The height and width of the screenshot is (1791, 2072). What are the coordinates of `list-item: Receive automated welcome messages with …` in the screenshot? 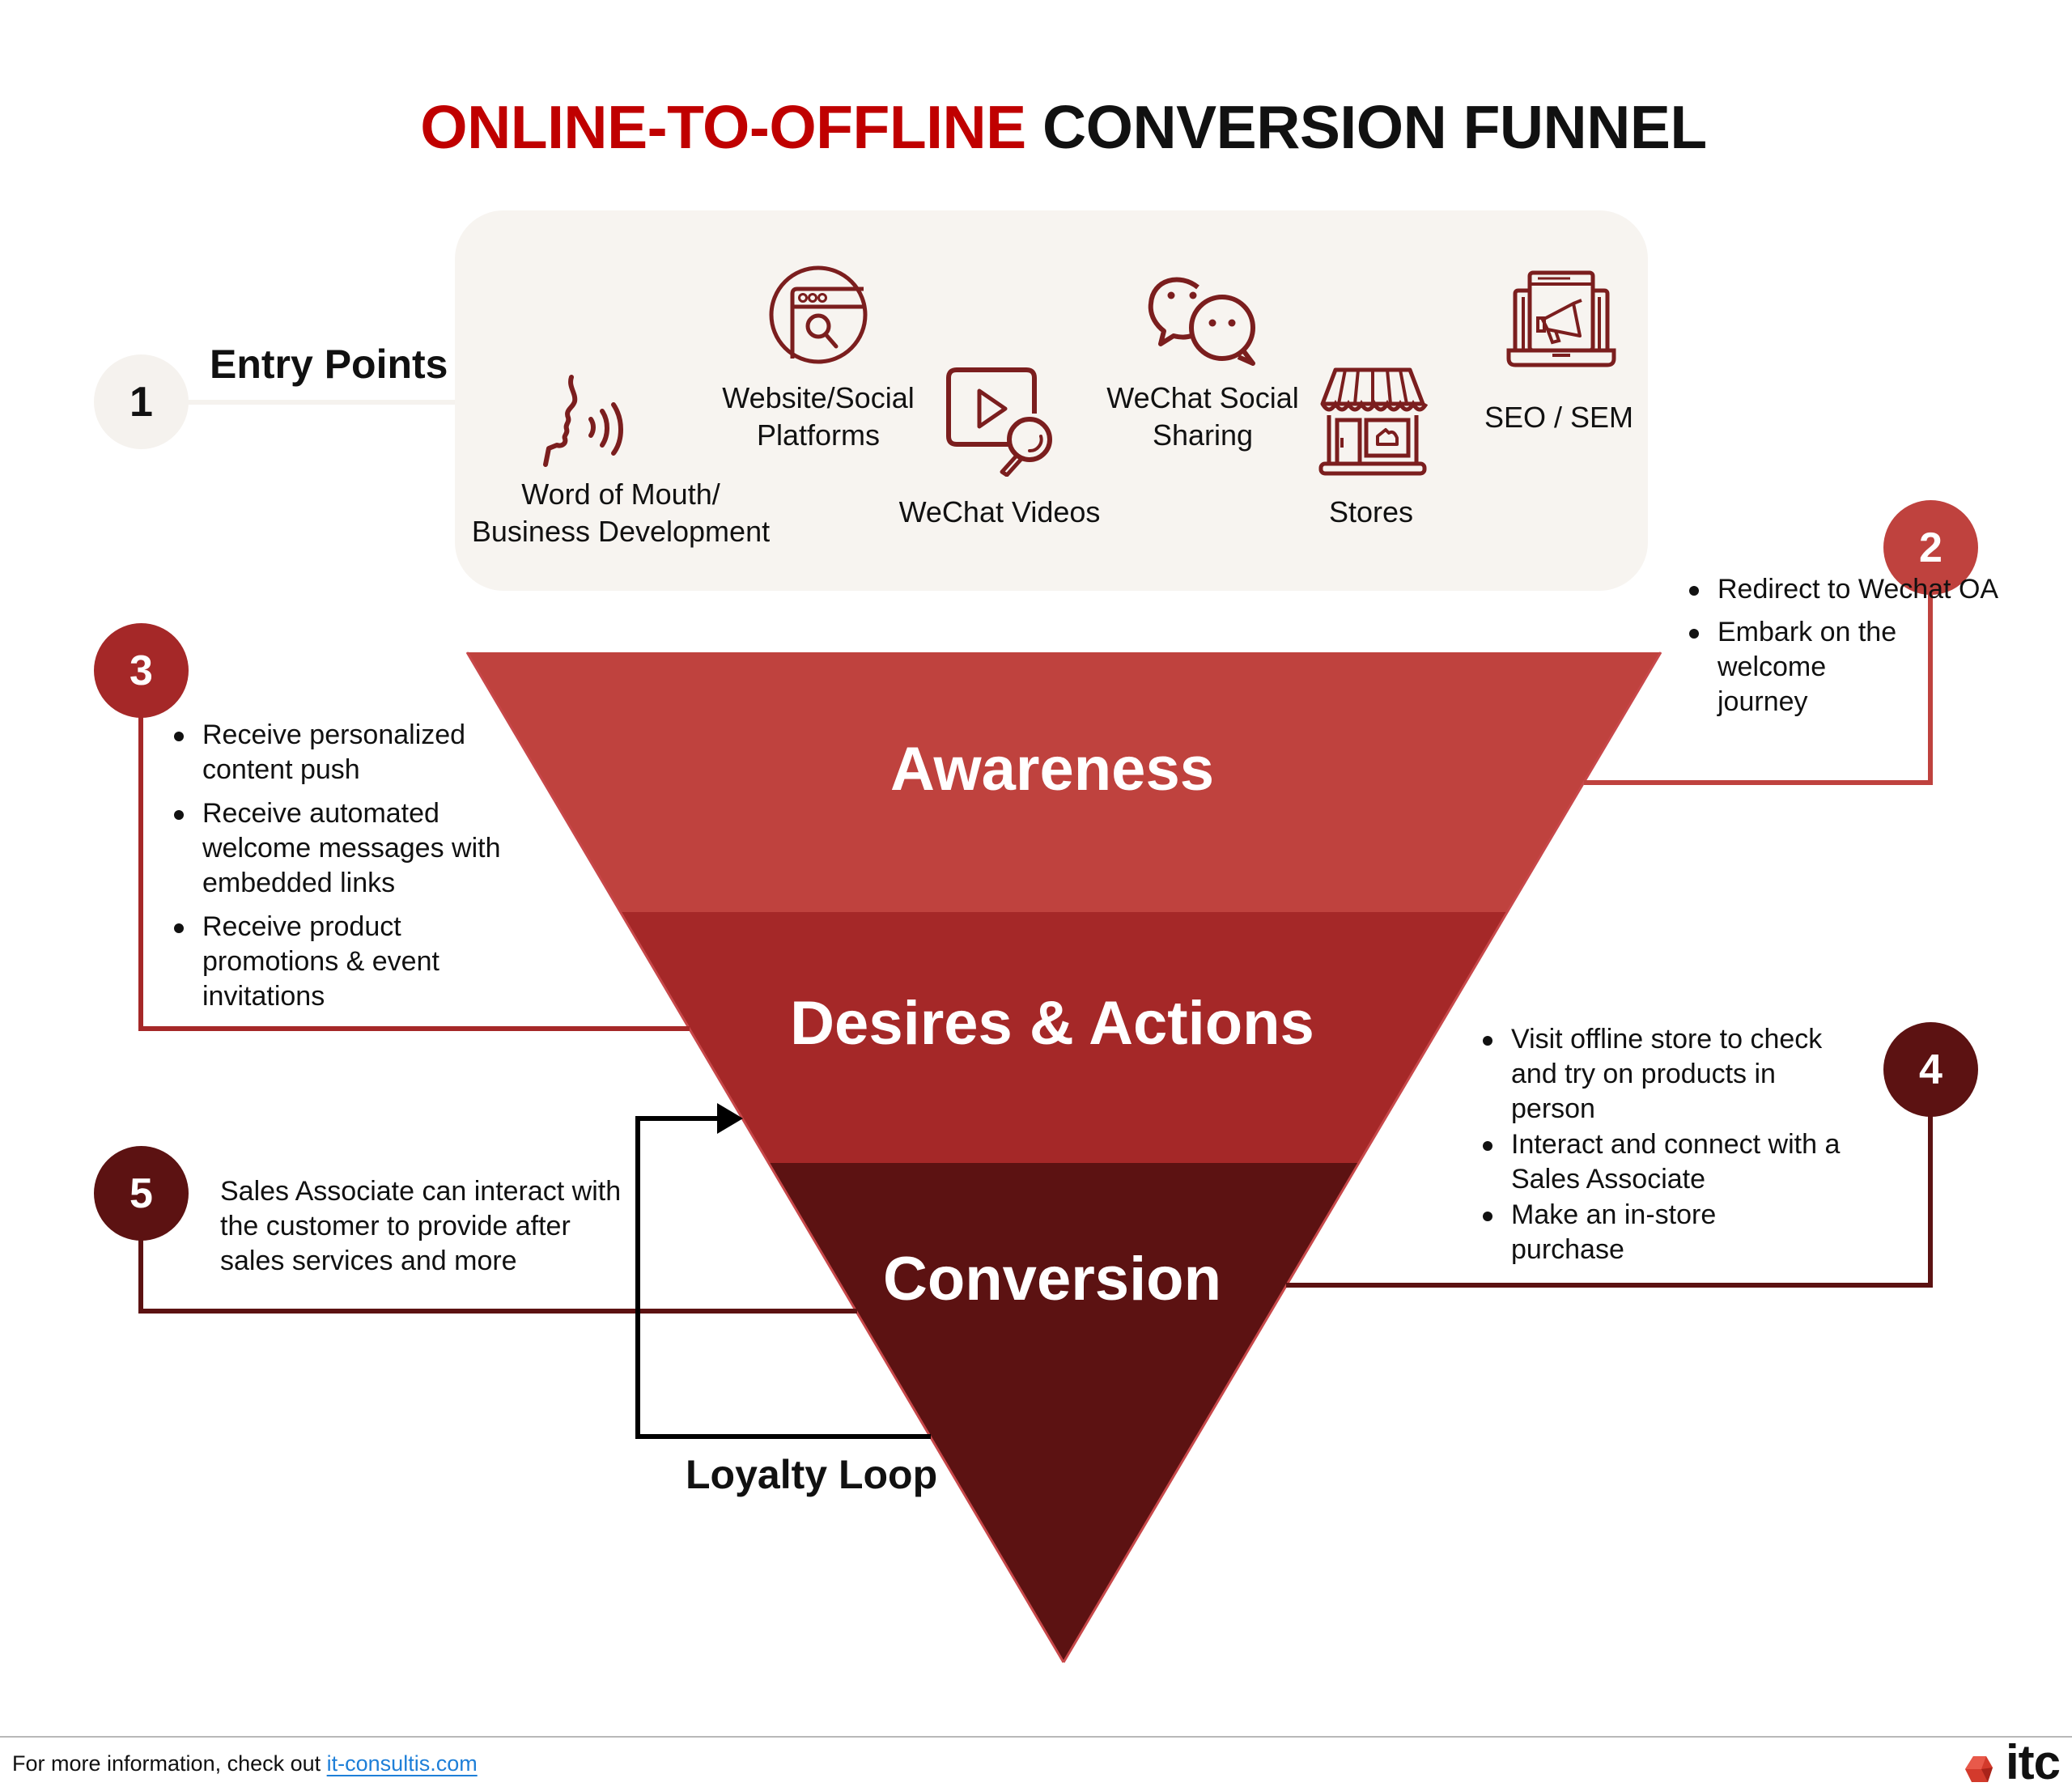 It's located at (358, 849).